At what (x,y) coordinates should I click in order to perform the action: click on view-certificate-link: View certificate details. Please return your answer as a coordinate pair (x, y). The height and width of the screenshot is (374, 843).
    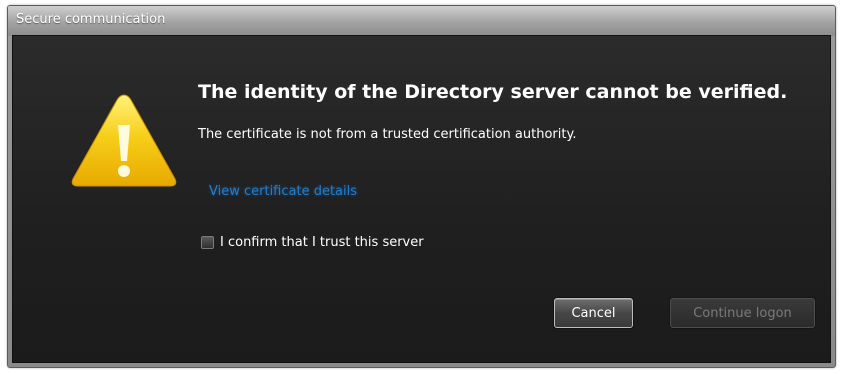
    Looking at the image, I should click on (283, 191).